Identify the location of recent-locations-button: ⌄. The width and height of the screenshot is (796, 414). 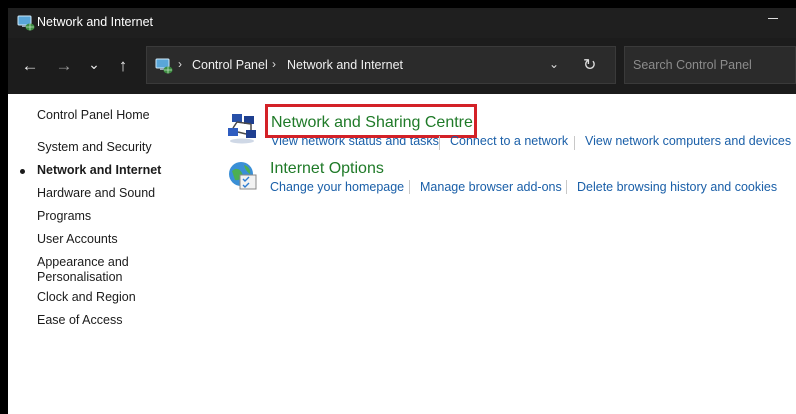
(94, 64).